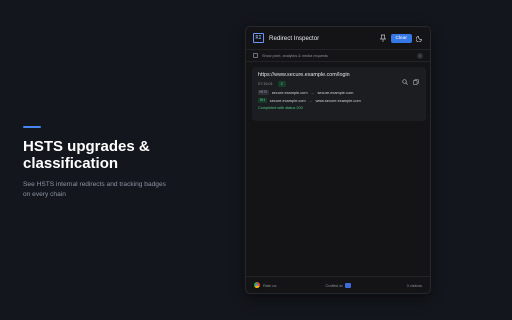 This screenshot has height=320, width=512. Describe the element at coordinates (262, 100) in the screenshot. I see `status-badge: 301` at that location.